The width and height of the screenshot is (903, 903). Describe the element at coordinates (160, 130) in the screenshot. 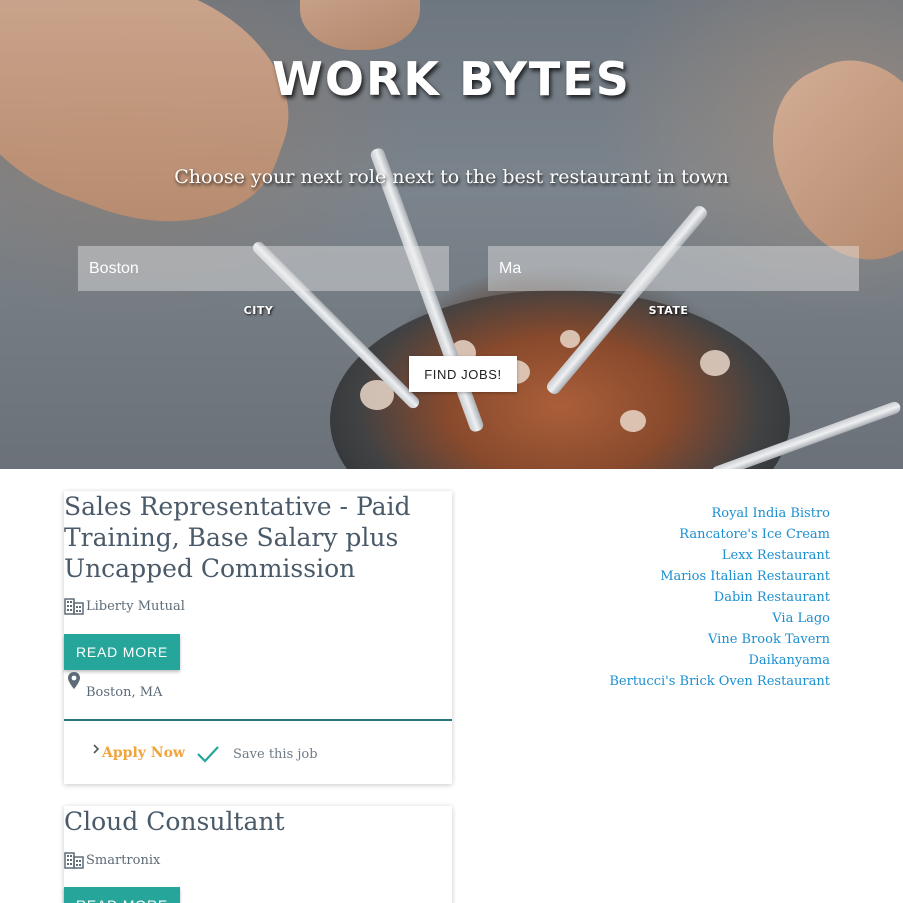

I see `hand-image-left` at that location.